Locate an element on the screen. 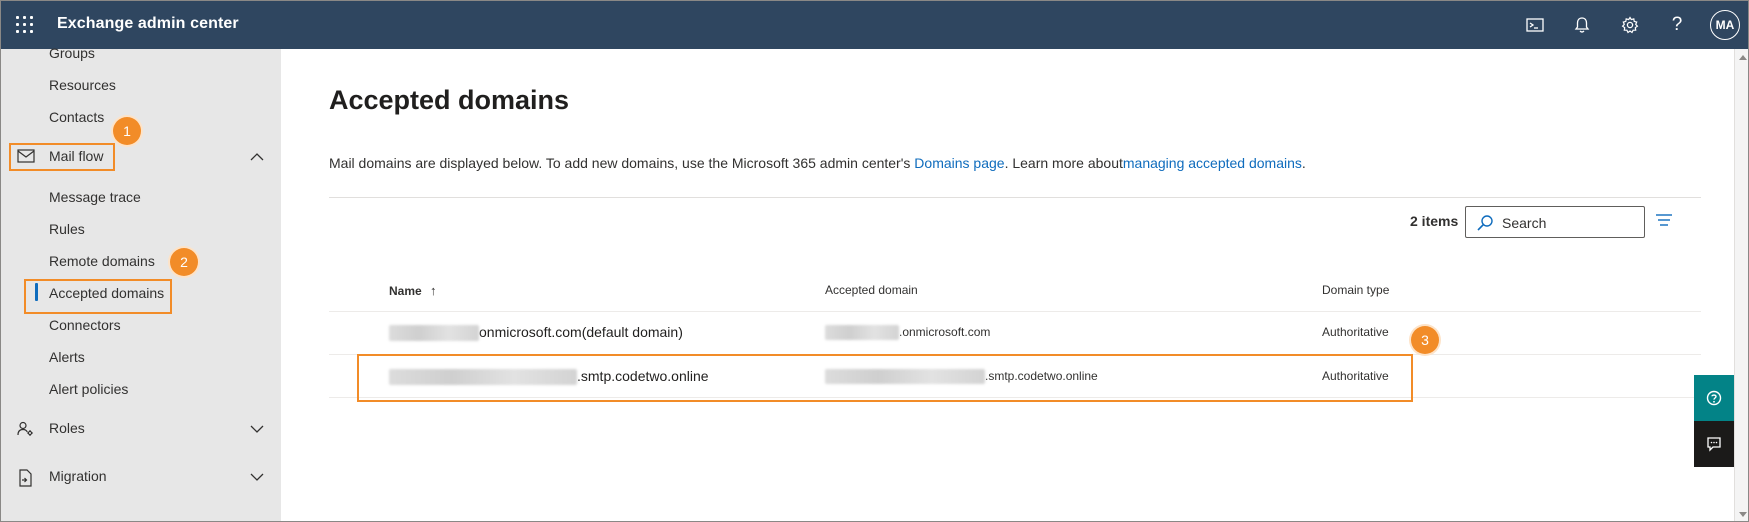 This screenshot has height=522, width=1749. sidebar-item-groups: Groups is located at coordinates (72, 53).